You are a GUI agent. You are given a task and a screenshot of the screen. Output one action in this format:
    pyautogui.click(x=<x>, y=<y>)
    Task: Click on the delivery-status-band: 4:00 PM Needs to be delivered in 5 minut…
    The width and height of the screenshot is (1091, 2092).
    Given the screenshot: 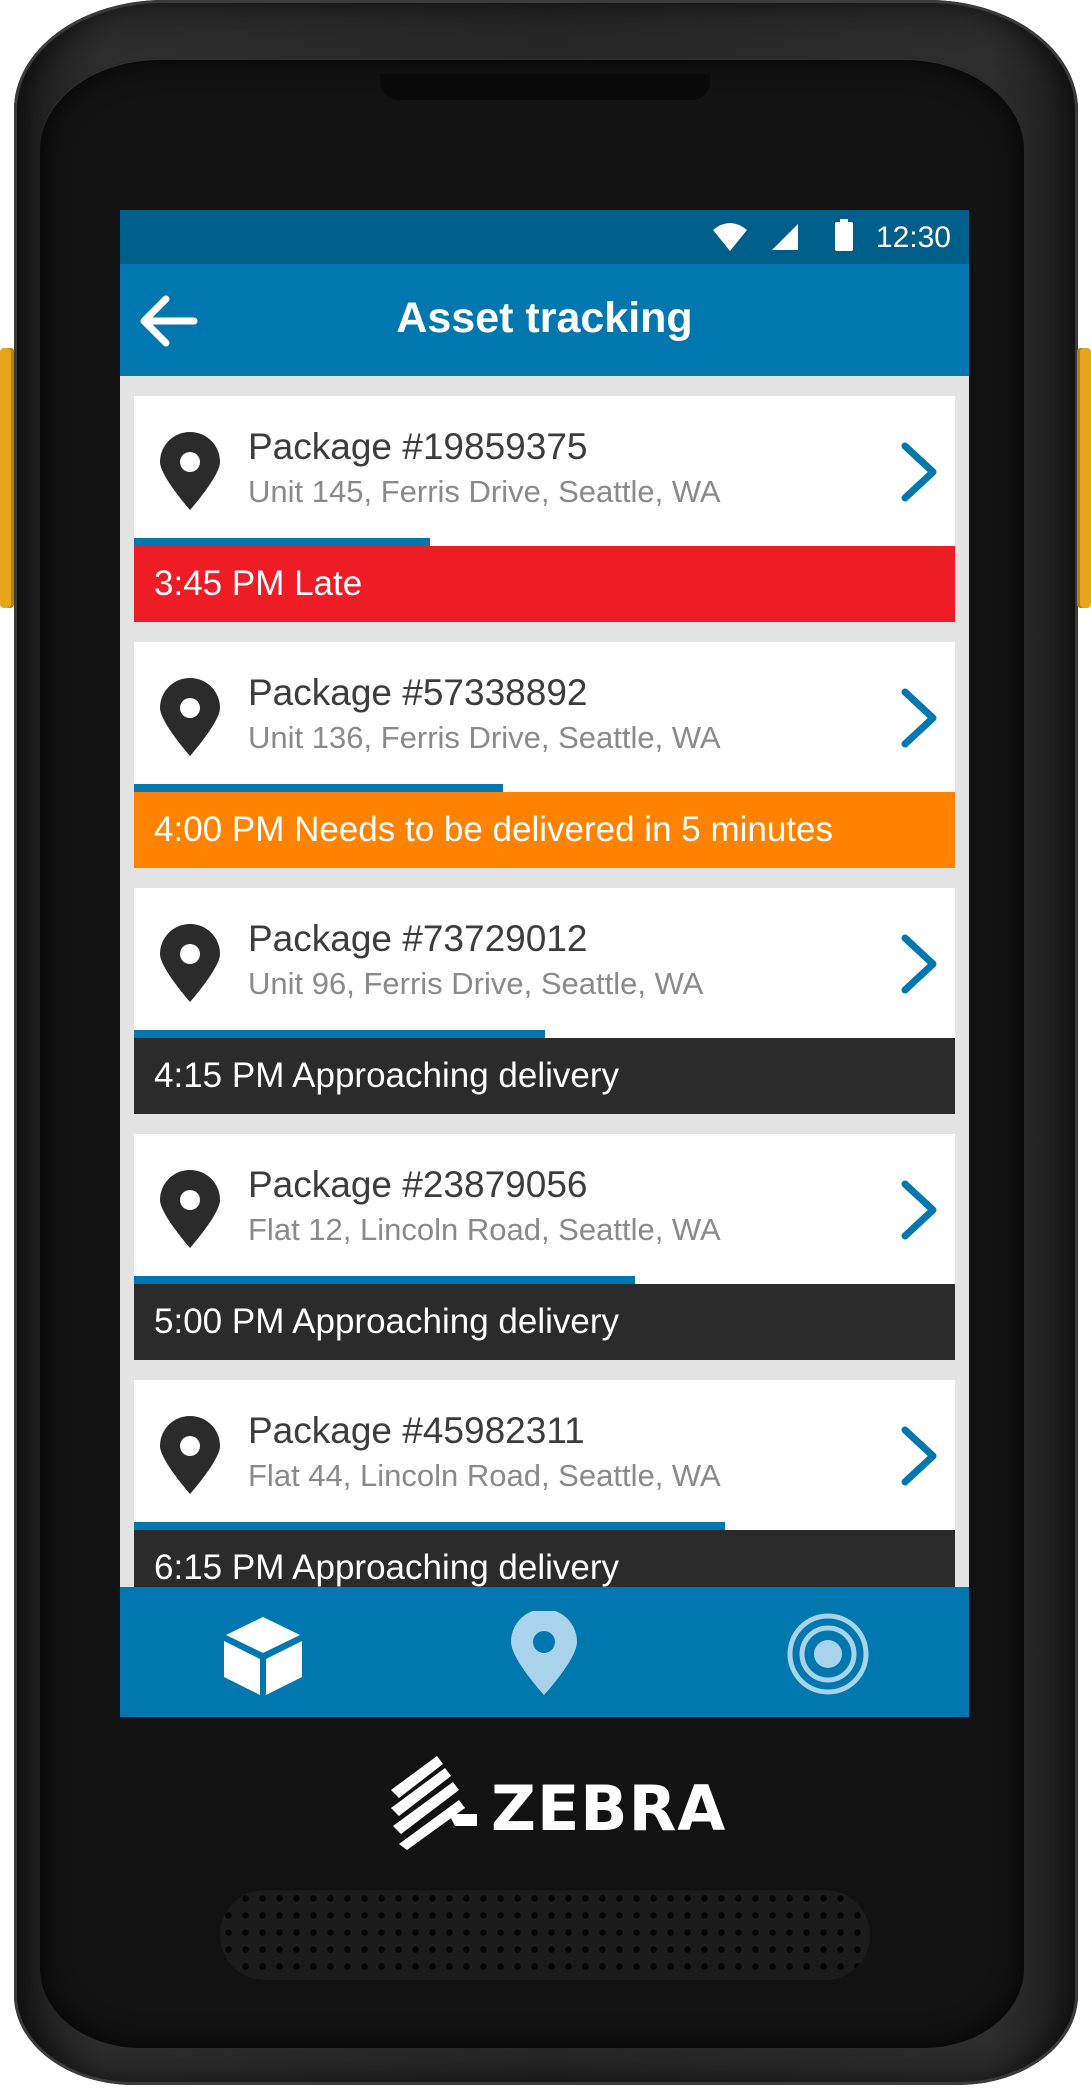 What is the action you would take?
    pyautogui.click(x=544, y=830)
    